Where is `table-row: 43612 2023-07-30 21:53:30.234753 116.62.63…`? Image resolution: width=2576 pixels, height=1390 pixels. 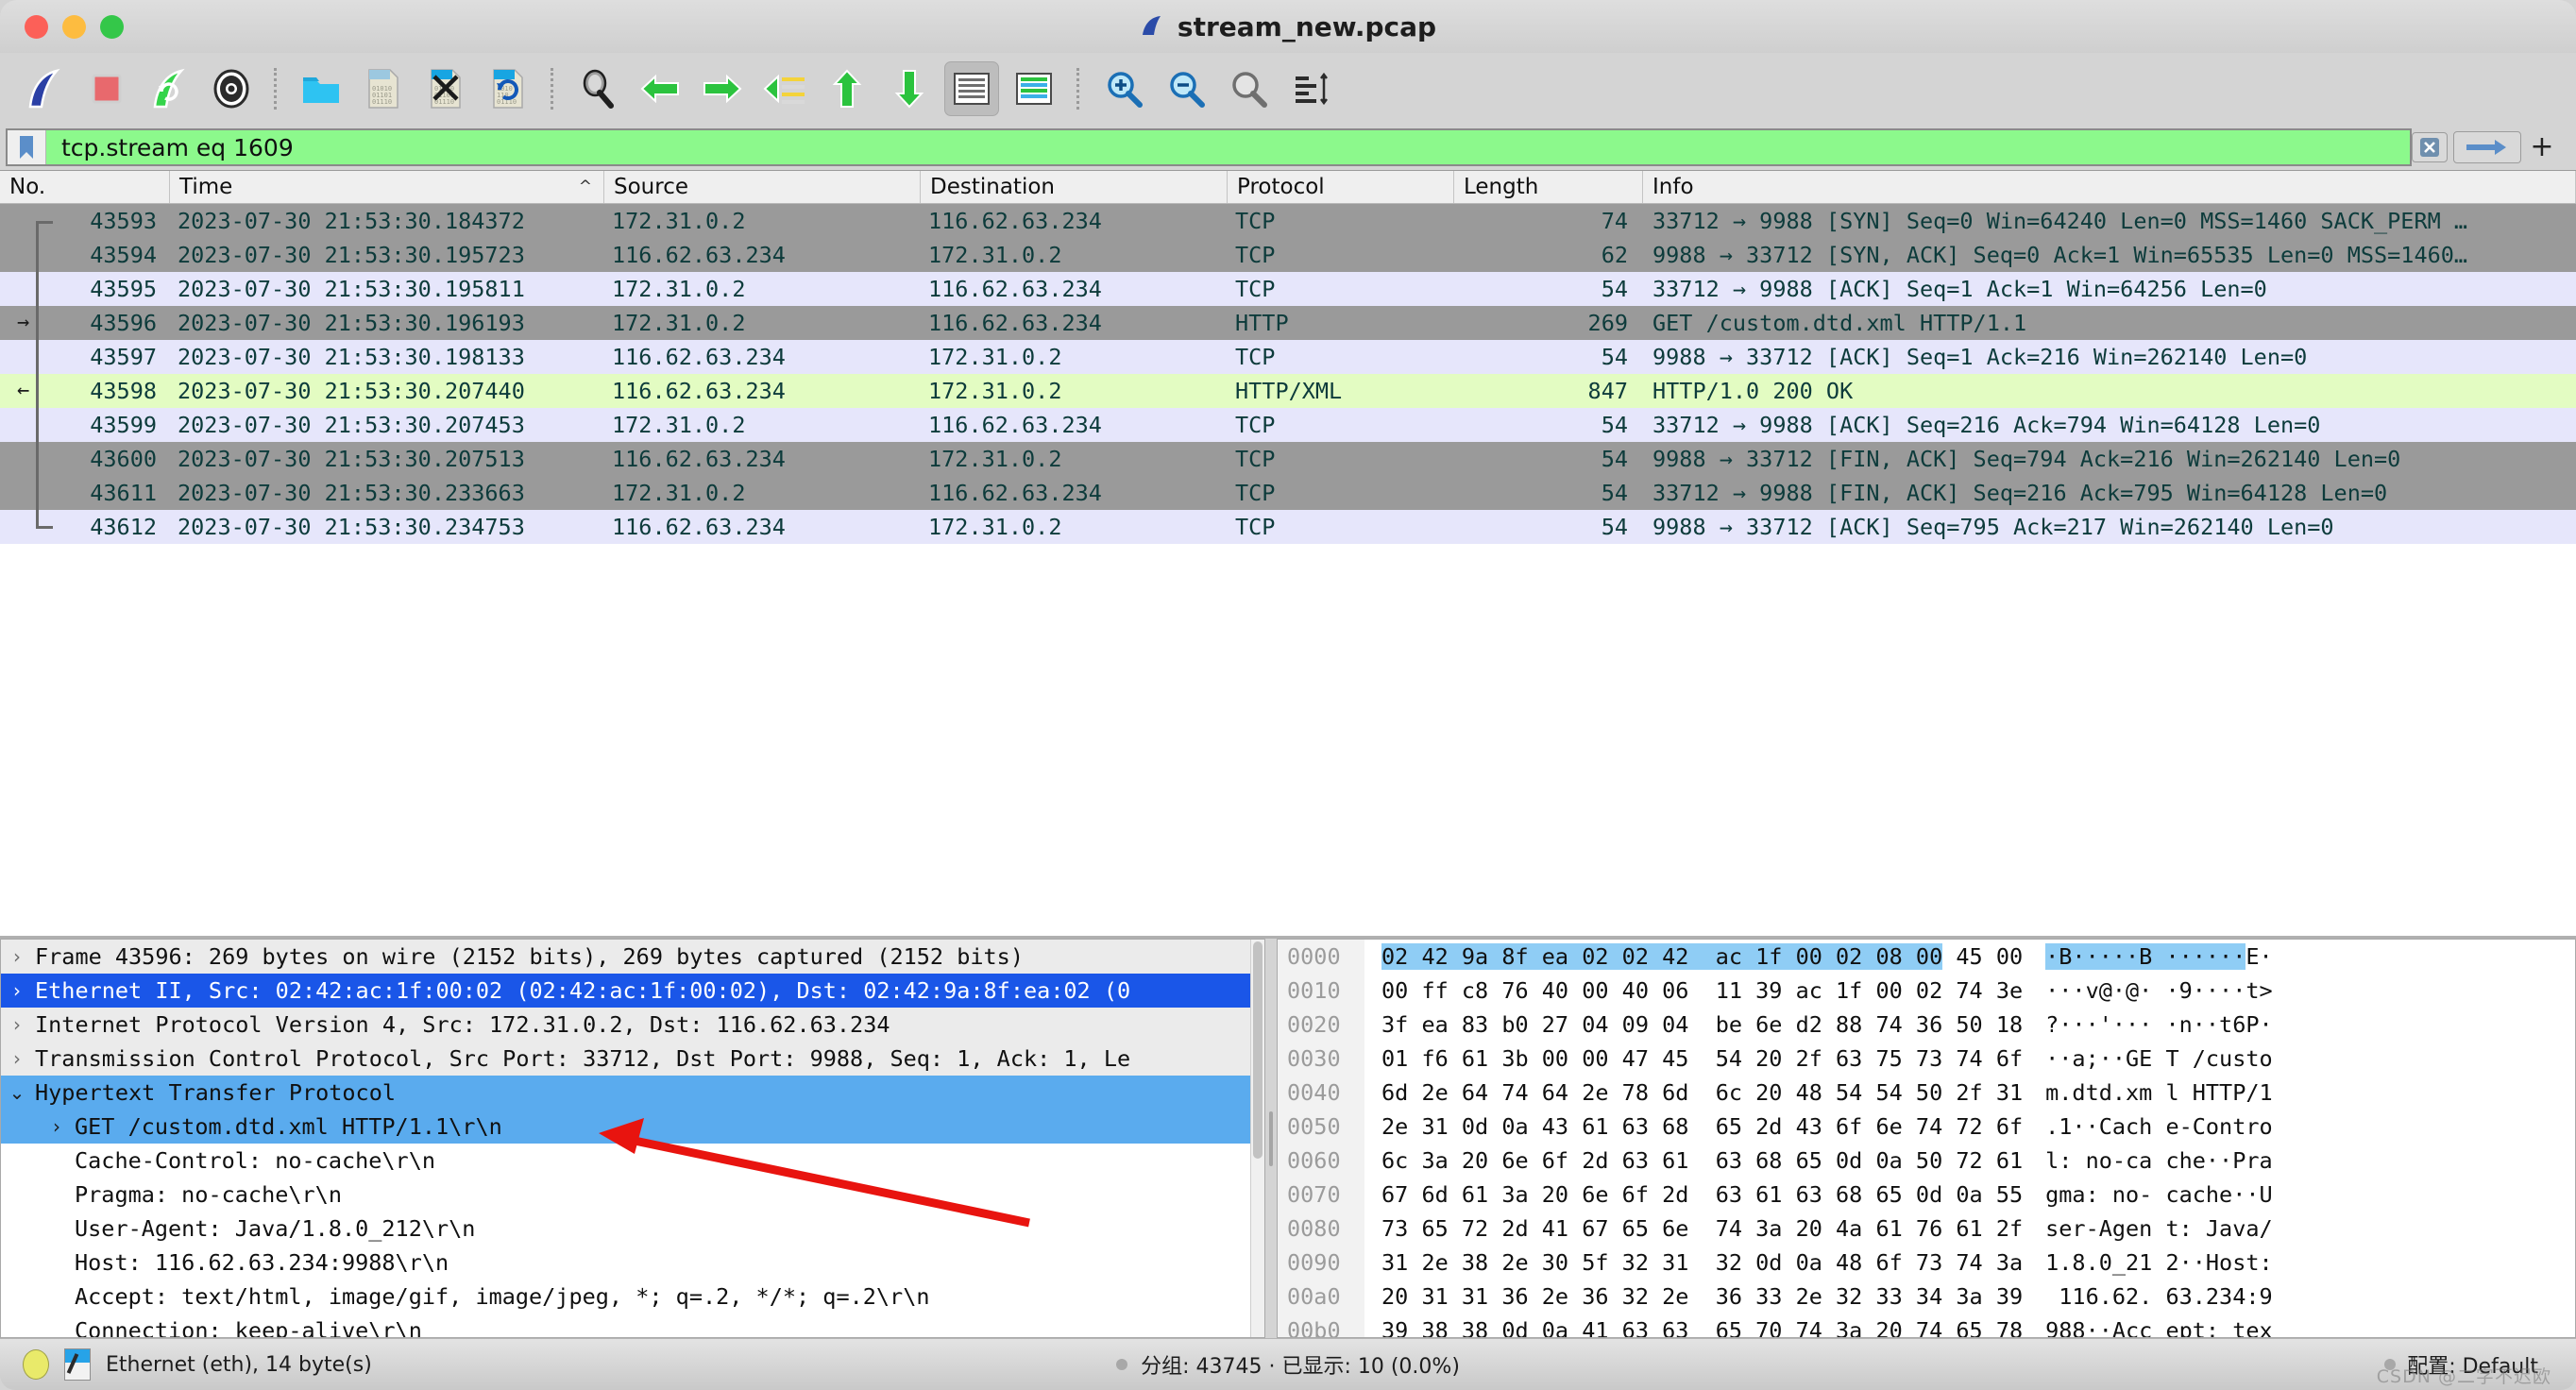
table-row: 43612 2023-07-30 21:53:30.234753 116.62.63… is located at coordinates (1288, 527).